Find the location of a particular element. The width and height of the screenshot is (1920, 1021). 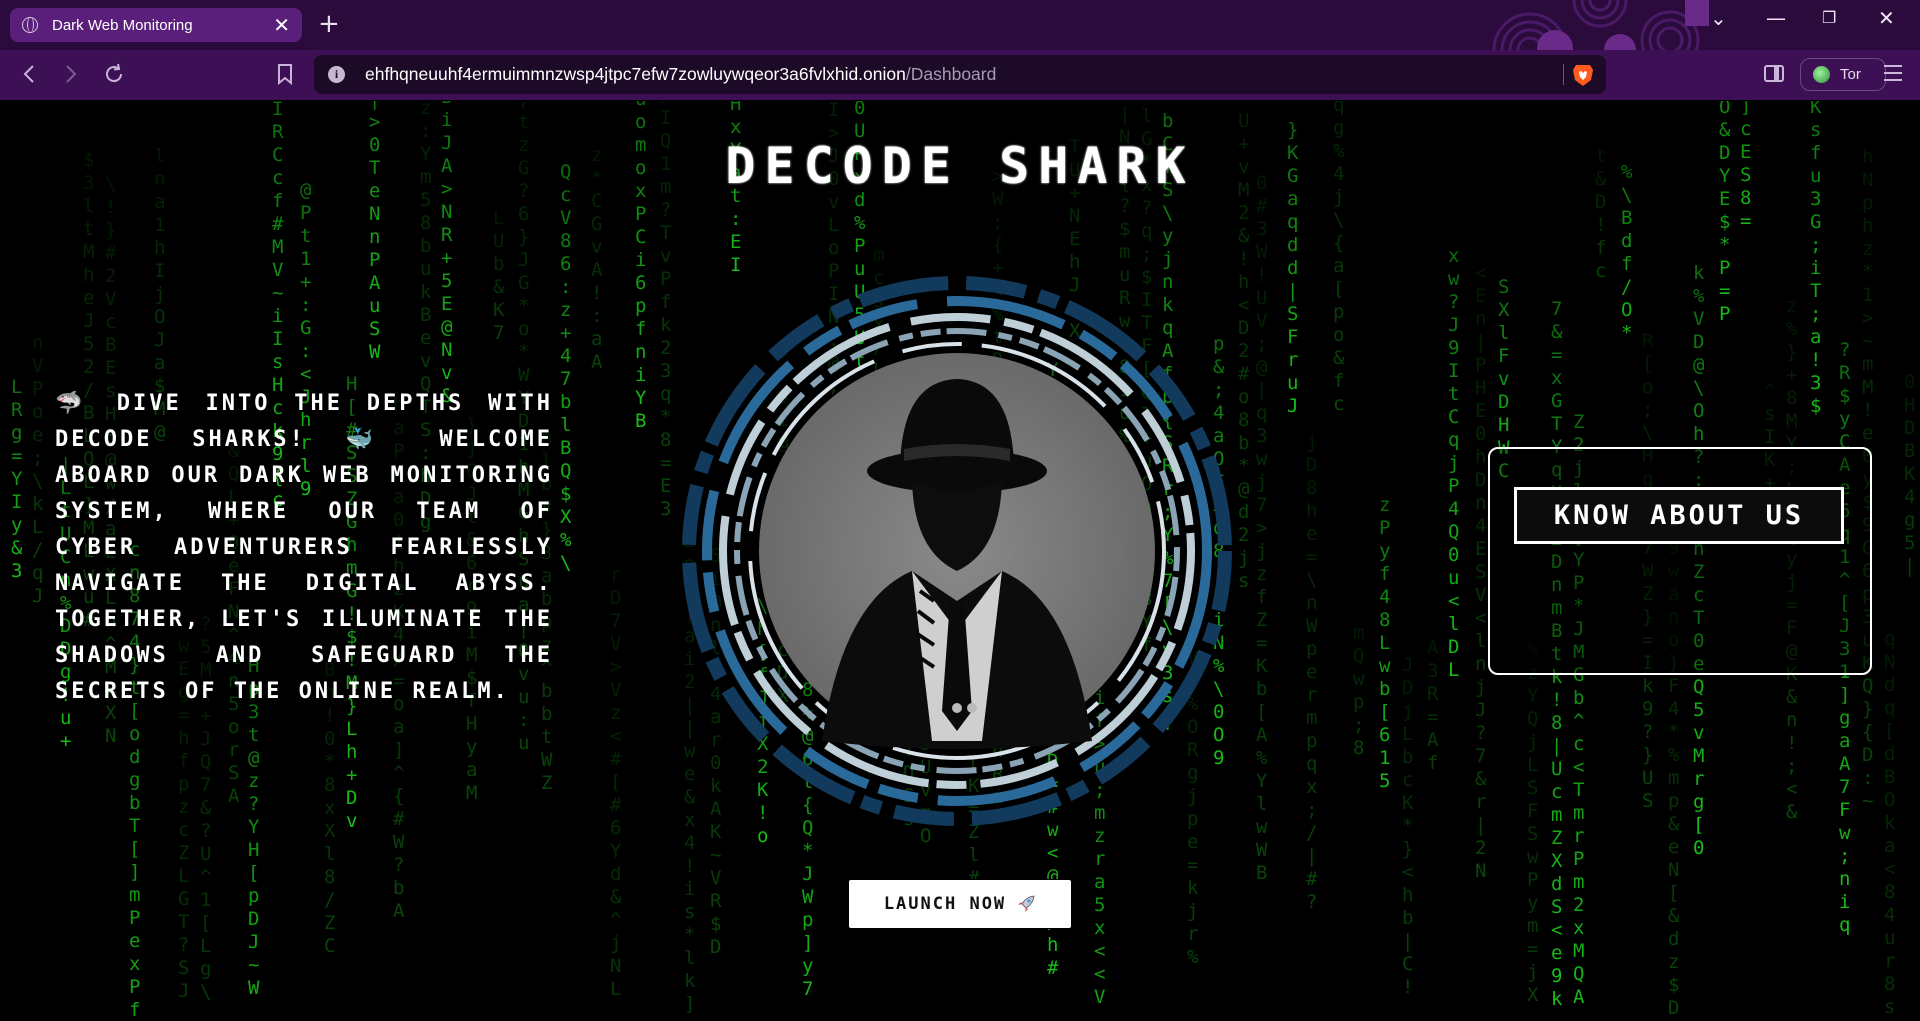

tor-button: Tor is located at coordinates (1843, 74).